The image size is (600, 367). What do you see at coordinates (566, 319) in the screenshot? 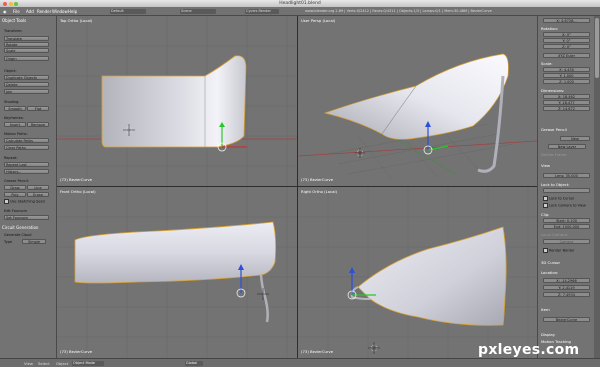
I see `item-name-field: BezierCurve` at bounding box center [566, 319].